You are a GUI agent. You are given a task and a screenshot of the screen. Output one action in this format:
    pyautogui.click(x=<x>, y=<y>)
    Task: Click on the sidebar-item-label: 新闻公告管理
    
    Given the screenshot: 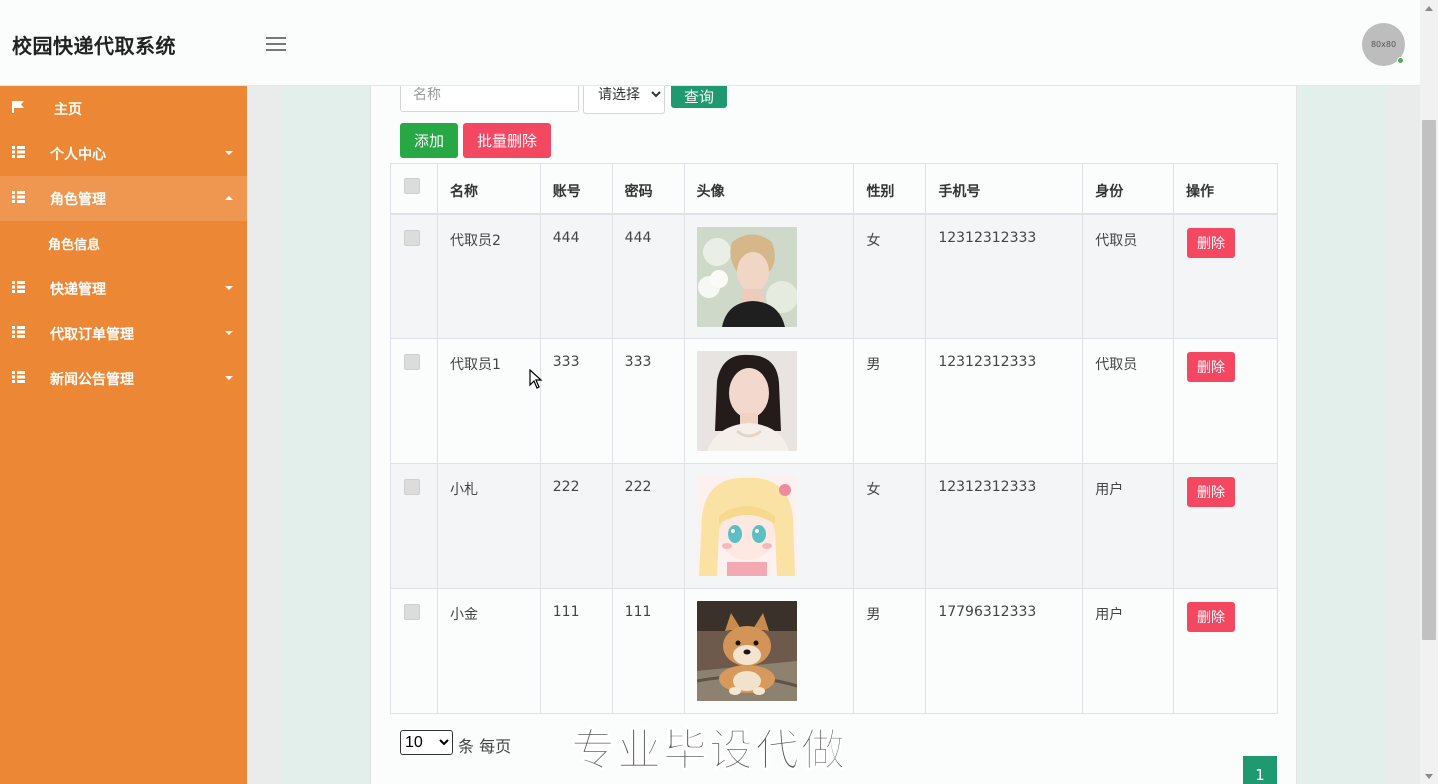 What is the action you would take?
    pyautogui.click(x=92, y=380)
    